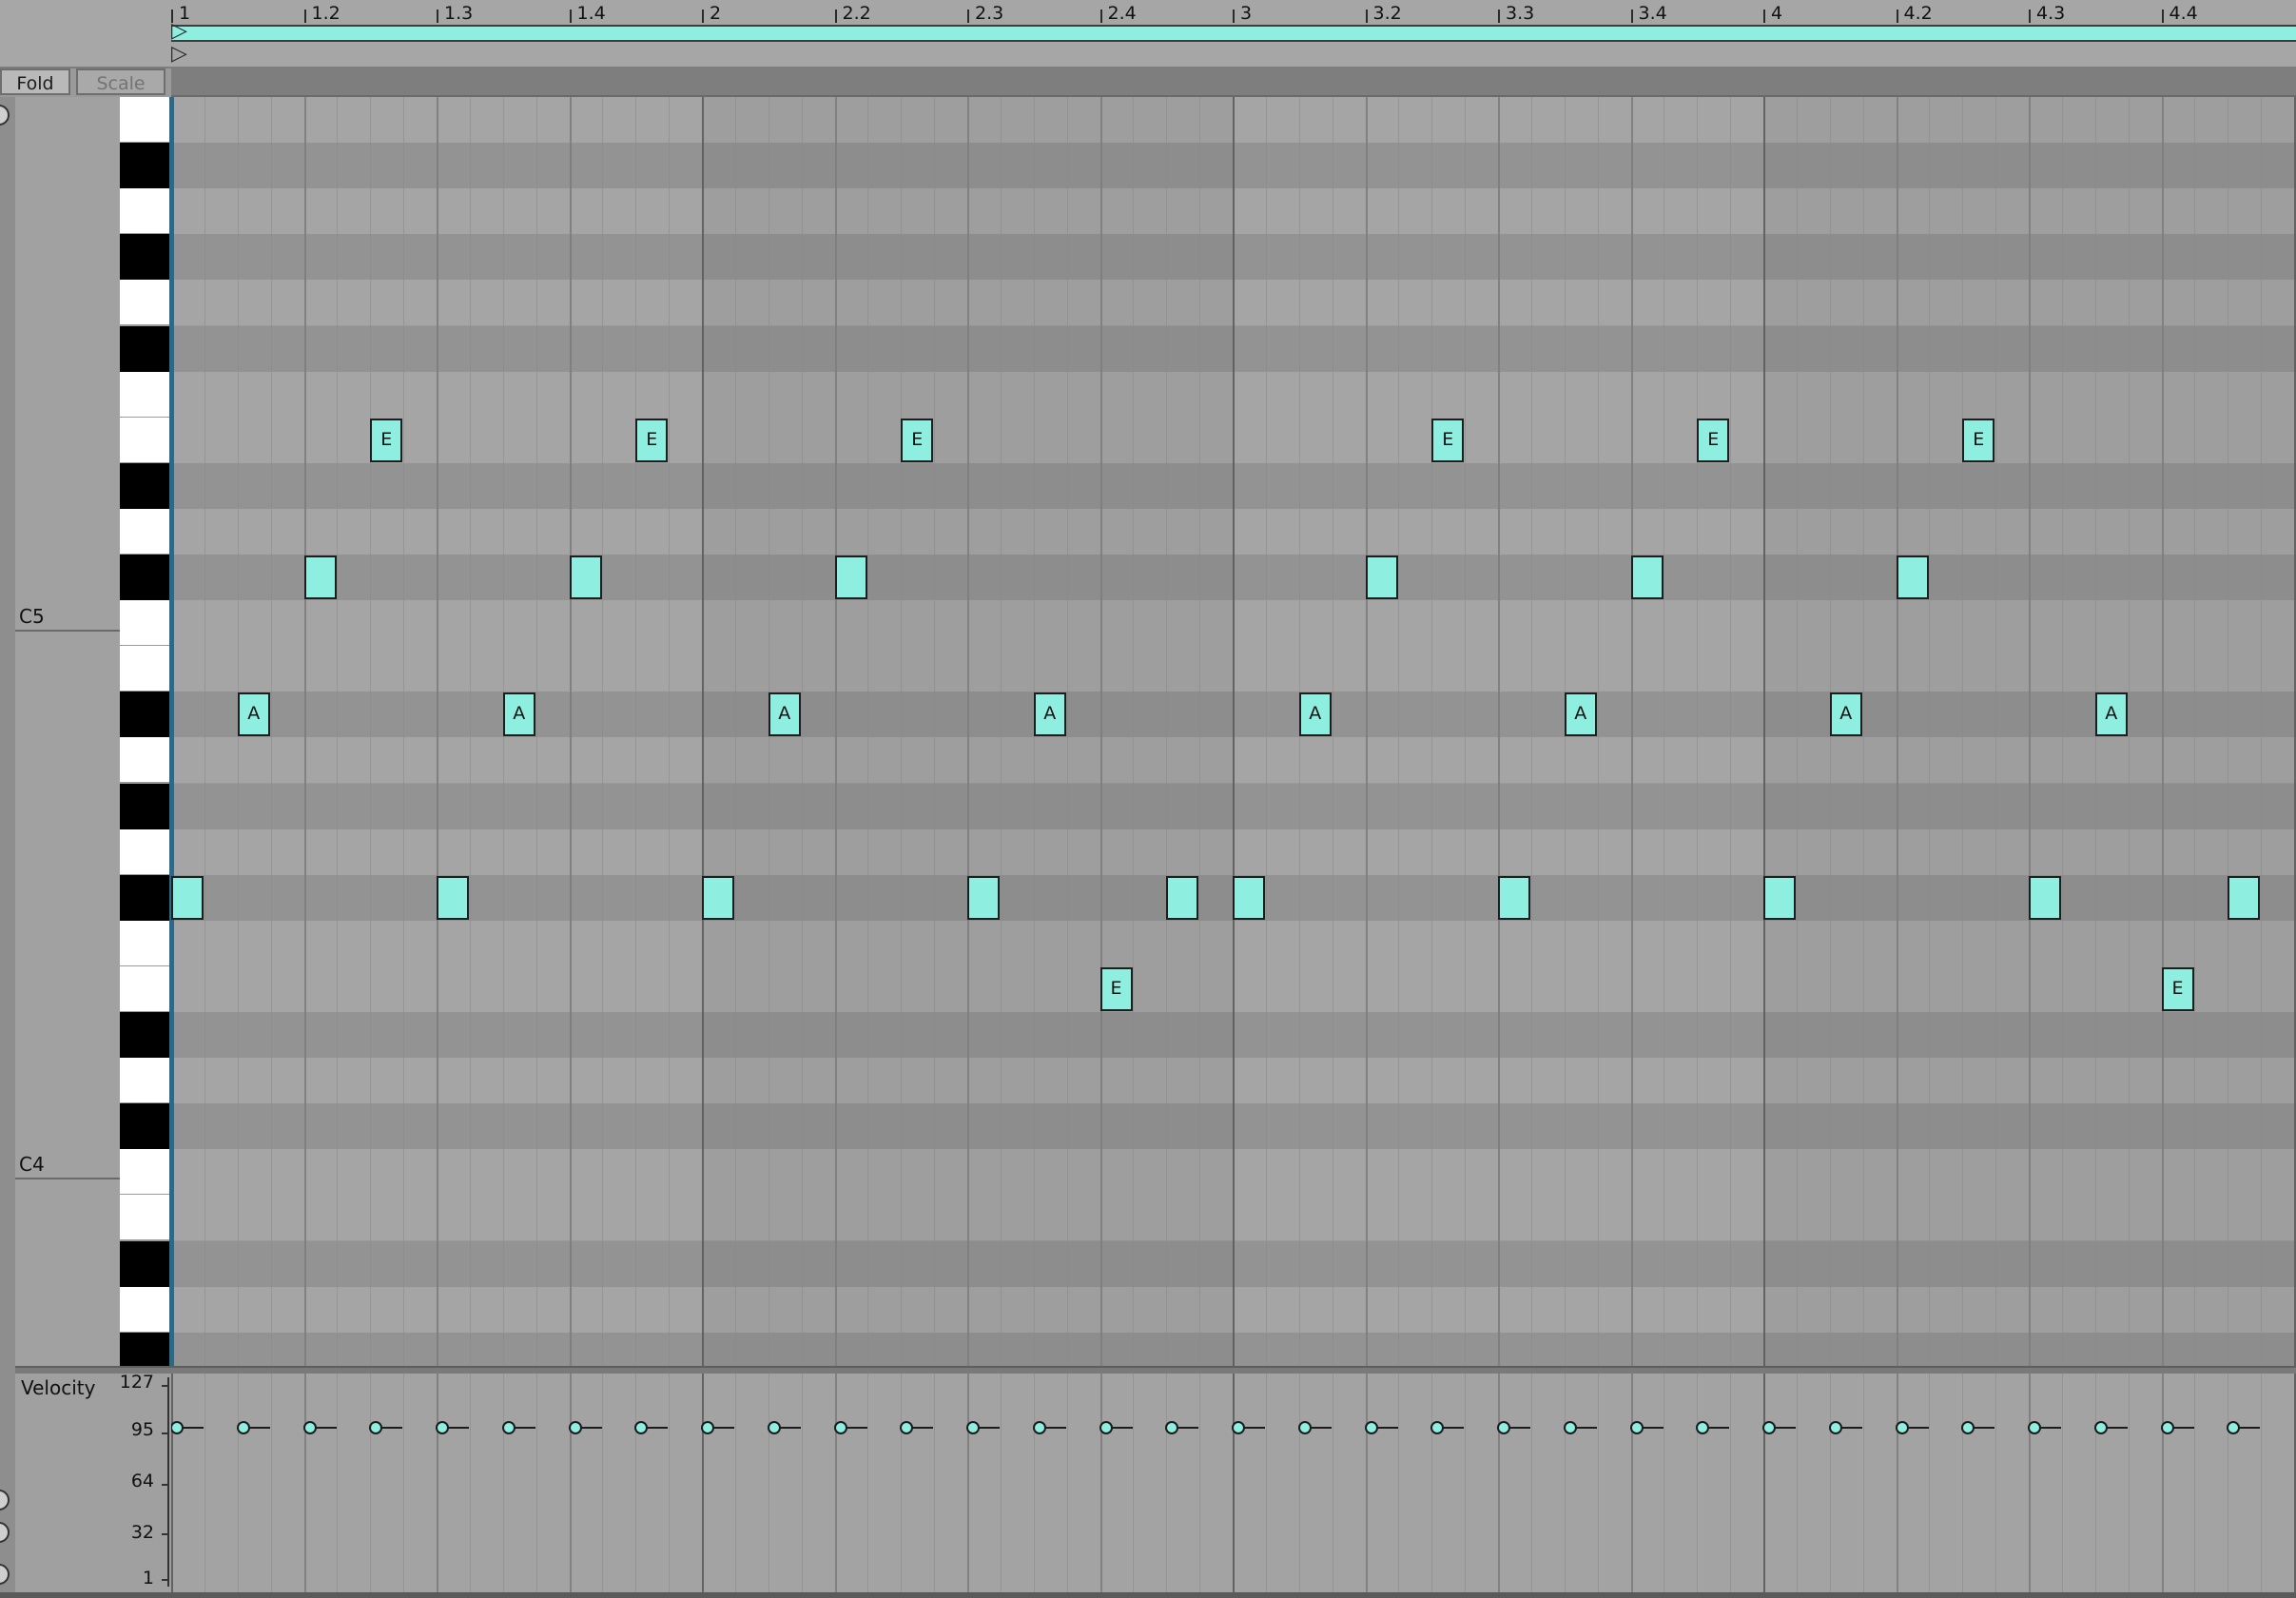 This screenshot has height=1598, width=2296. What do you see at coordinates (1233, 33) in the screenshot?
I see `loop-brace` at bounding box center [1233, 33].